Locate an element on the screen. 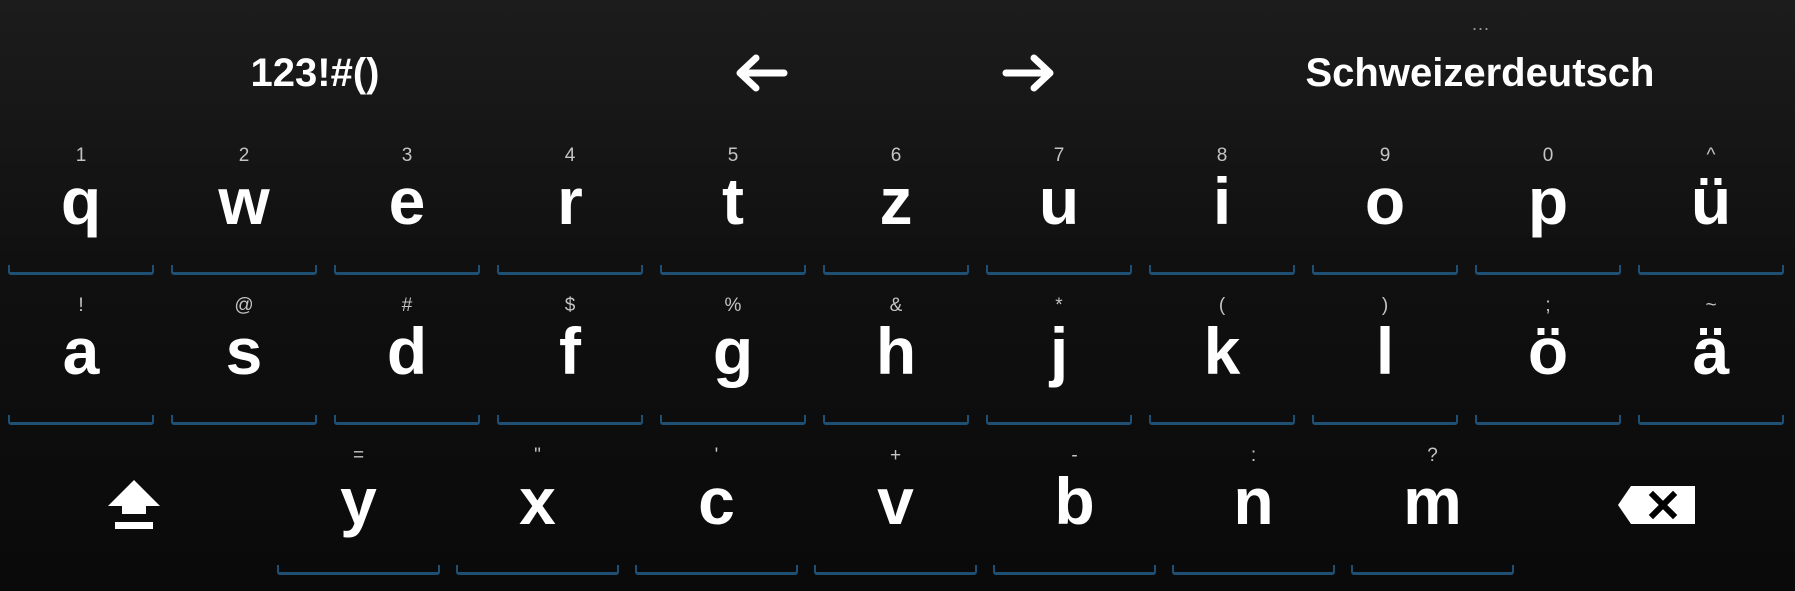  key-j: * j is located at coordinates (1059, 355).